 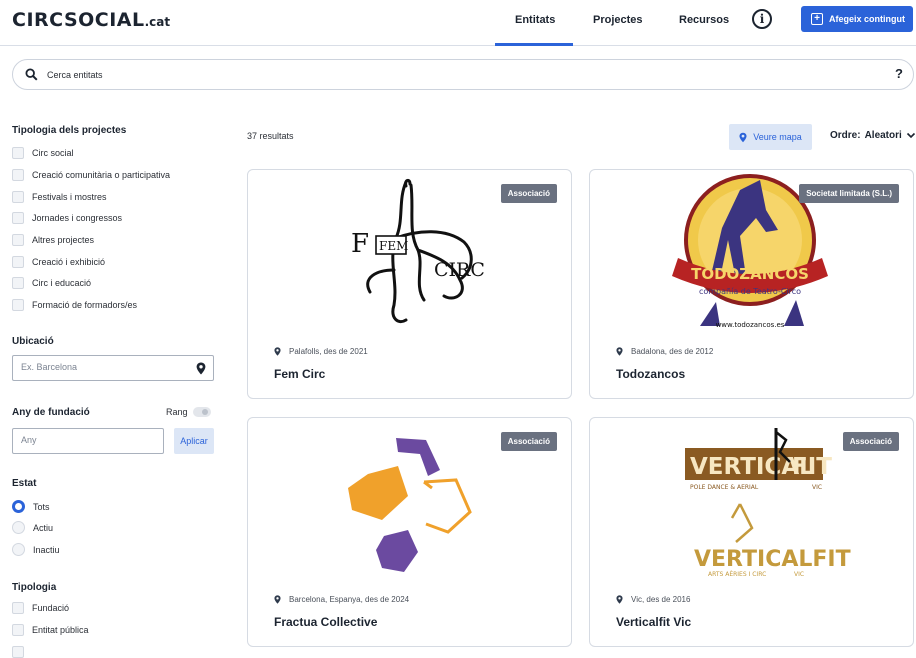 I want to click on radio-selected, so click(x=18, y=506).